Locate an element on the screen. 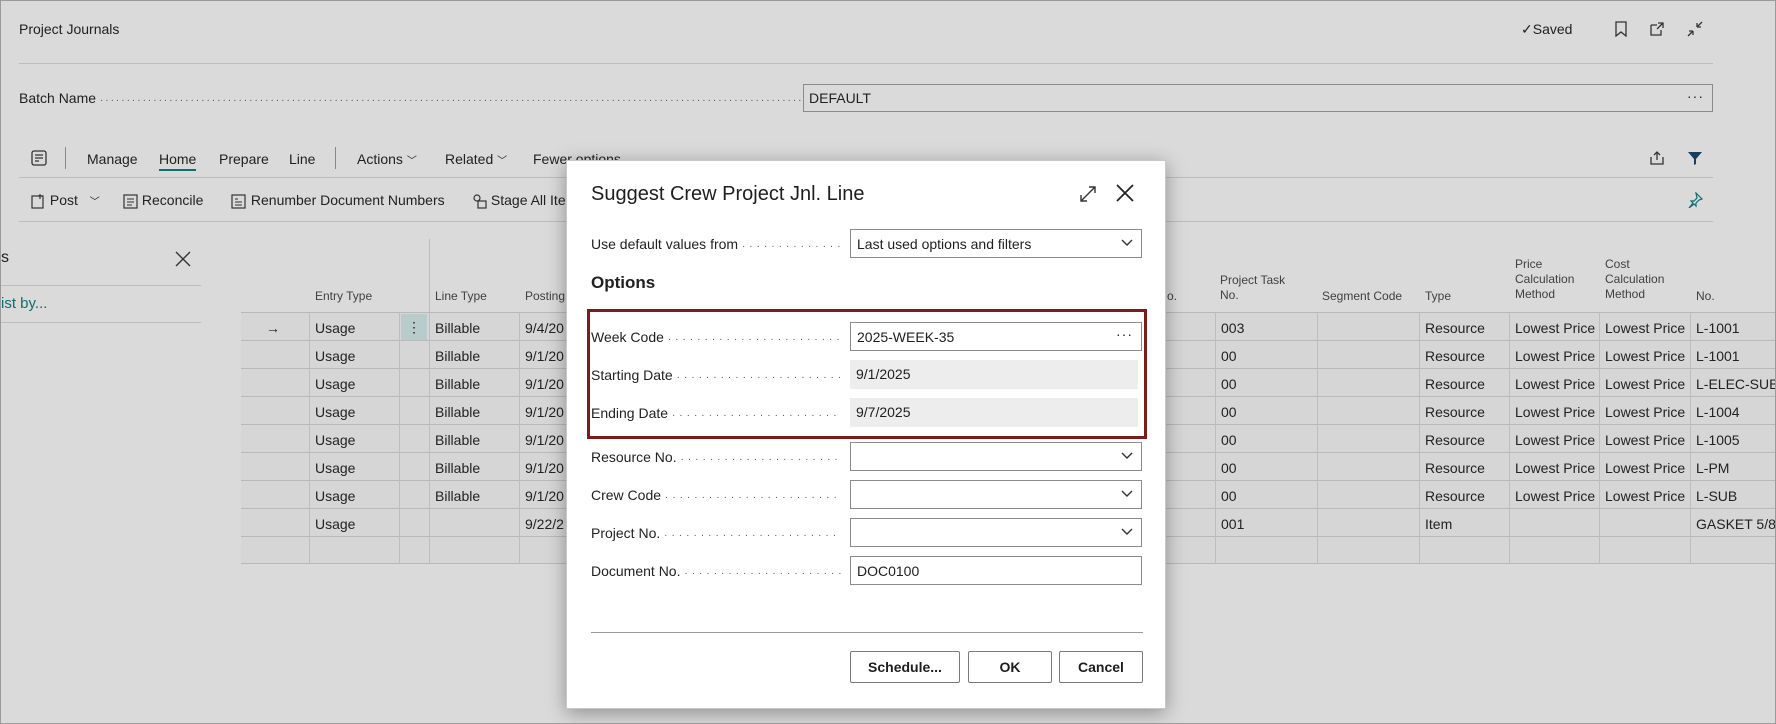 The height and width of the screenshot is (724, 1776). col-header-entry-type: Entry Type is located at coordinates (343, 296).